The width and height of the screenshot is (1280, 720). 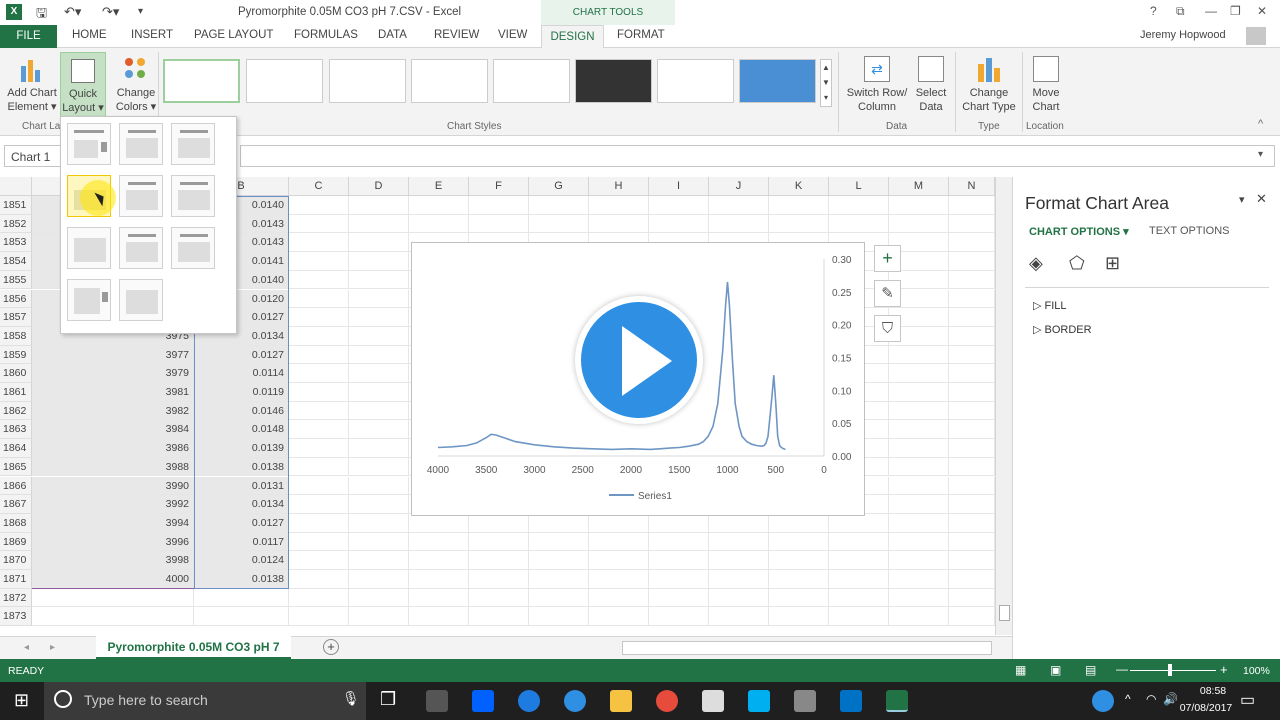 I want to click on chart-styles-scroll: ▲ ▼ ▾, so click(x=826, y=83).